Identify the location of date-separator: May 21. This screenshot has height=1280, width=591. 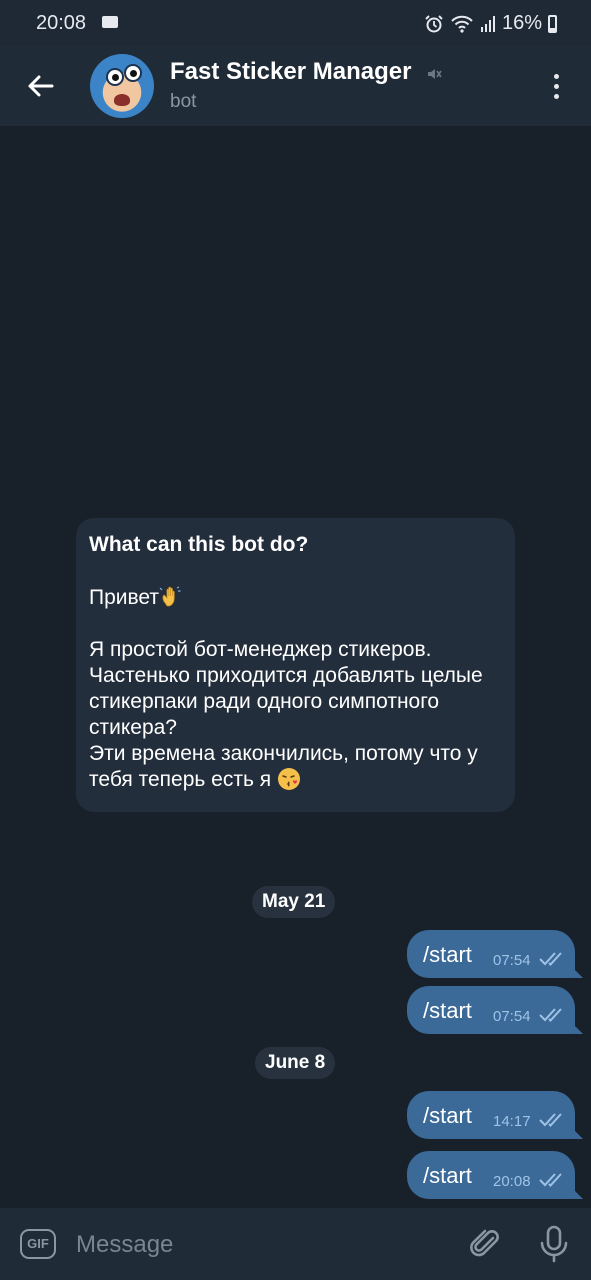
(294, 902).